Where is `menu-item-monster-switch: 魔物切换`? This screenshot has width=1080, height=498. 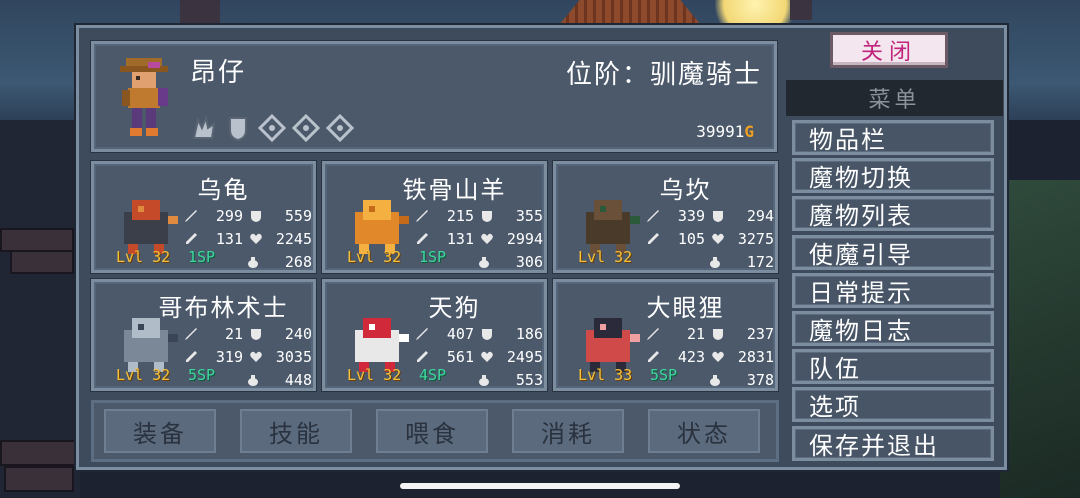 menu-item-monster-switch: 魔物切换 is located at coordinates (893, 175).